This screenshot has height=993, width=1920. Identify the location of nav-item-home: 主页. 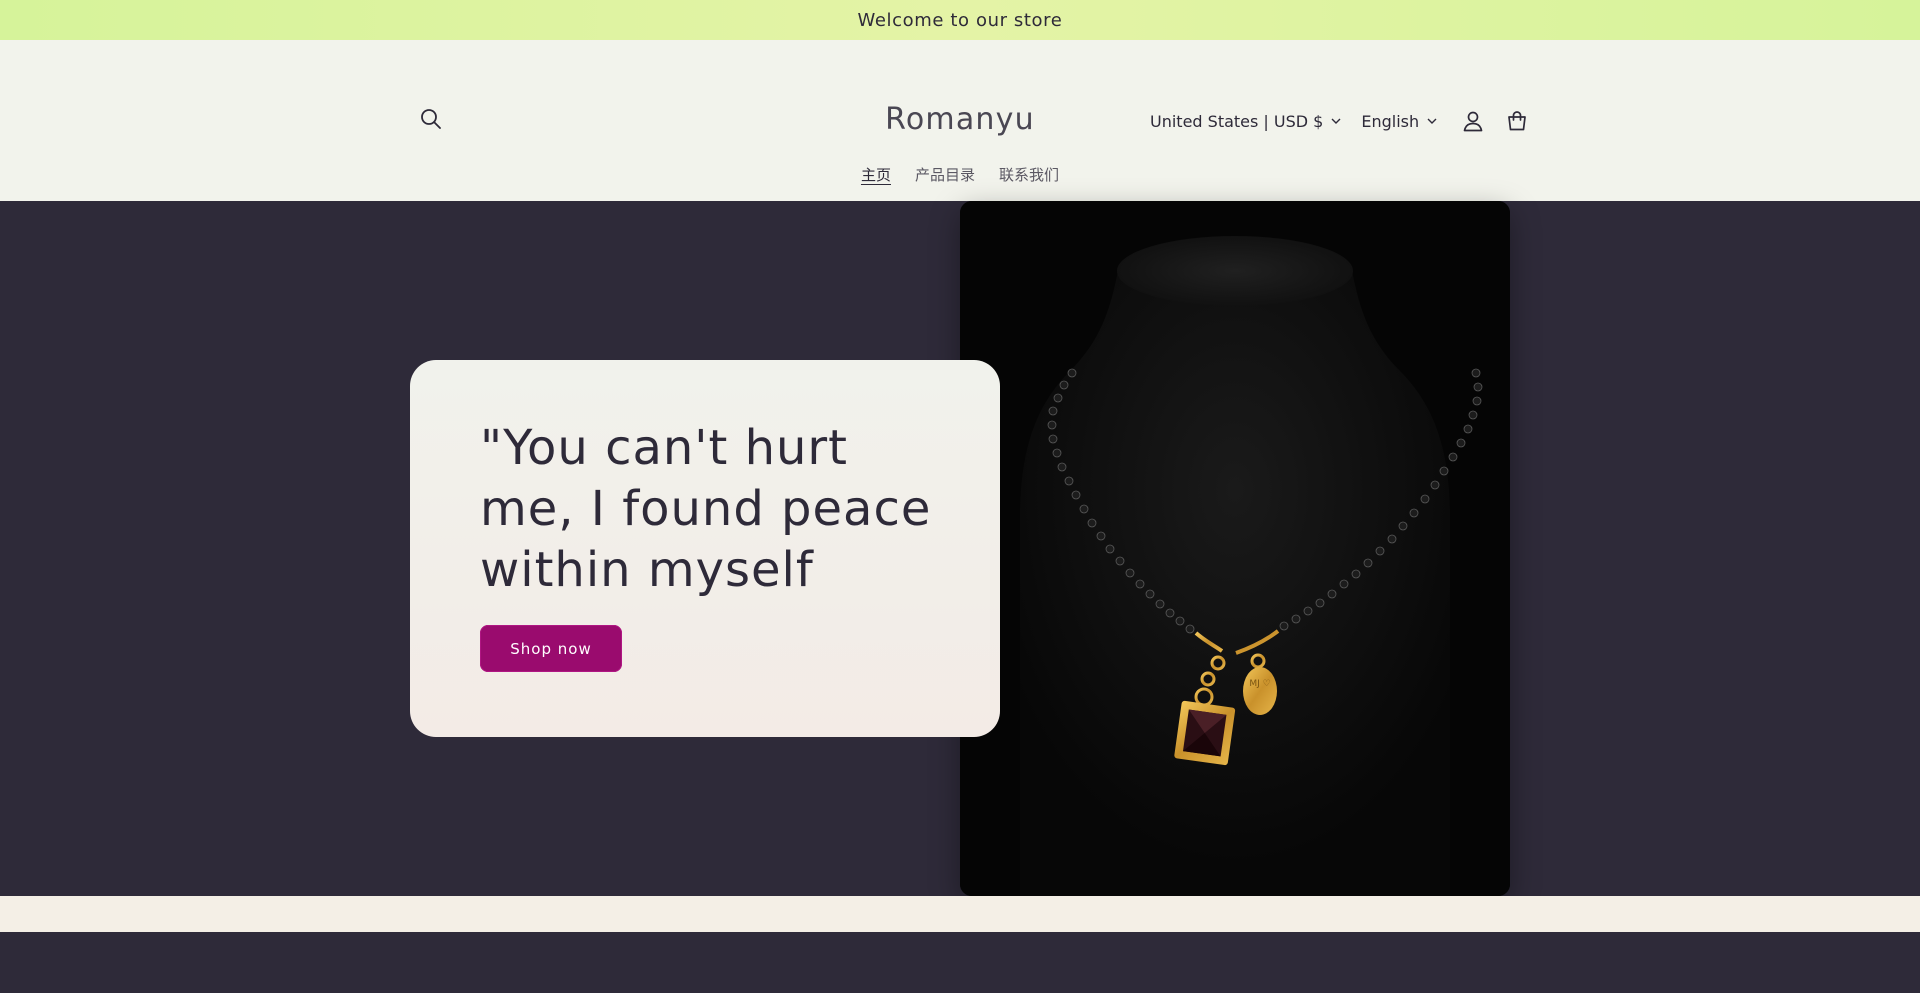
(876, 174).